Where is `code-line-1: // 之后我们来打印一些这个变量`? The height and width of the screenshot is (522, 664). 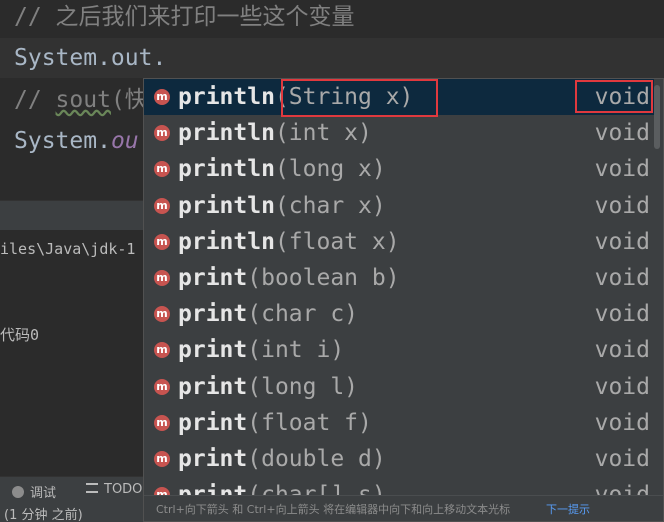
code-line-1: // 之后我们来打印一些这个变量 is located at coordinates (184, 17).